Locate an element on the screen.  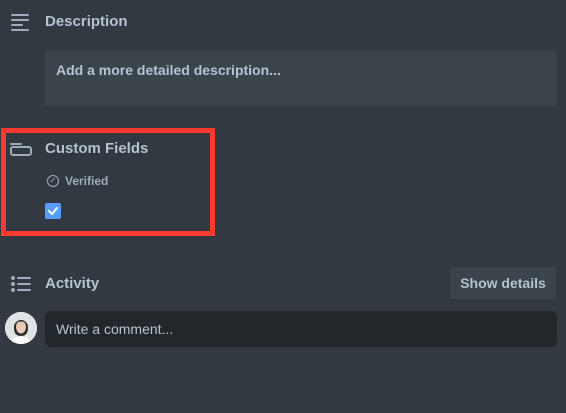
activity-heading: Activity is located at coordinates (72, 283).